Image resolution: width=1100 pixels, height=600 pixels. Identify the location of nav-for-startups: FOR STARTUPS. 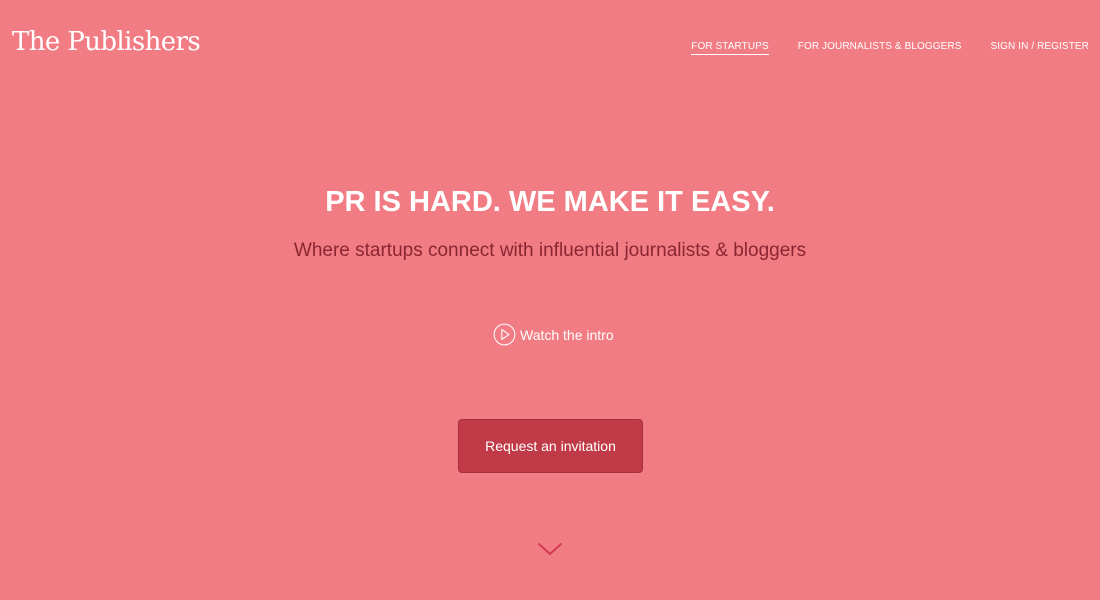
(730, 48).